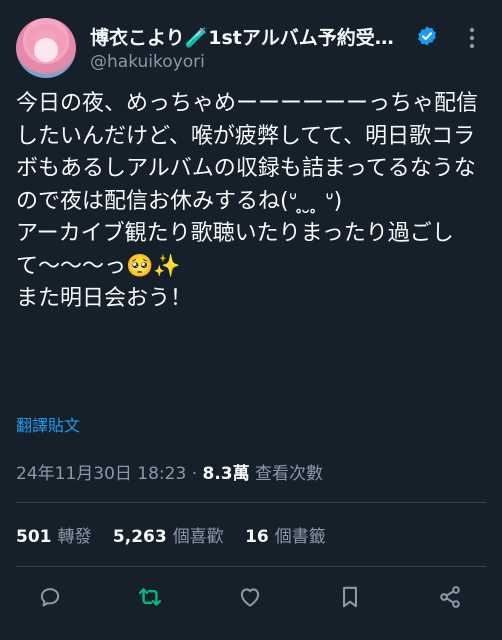 This screenshot has height=640, width=502. Describe the element at coordinates (139, 537) in the screenshot. I see `likes-count: 5,263` at that location.